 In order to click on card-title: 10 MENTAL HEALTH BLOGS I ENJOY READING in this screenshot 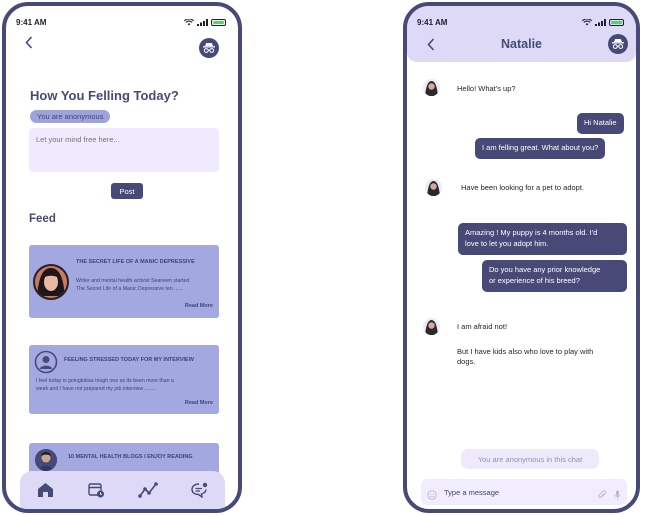, I will do `click(130, 457)`.